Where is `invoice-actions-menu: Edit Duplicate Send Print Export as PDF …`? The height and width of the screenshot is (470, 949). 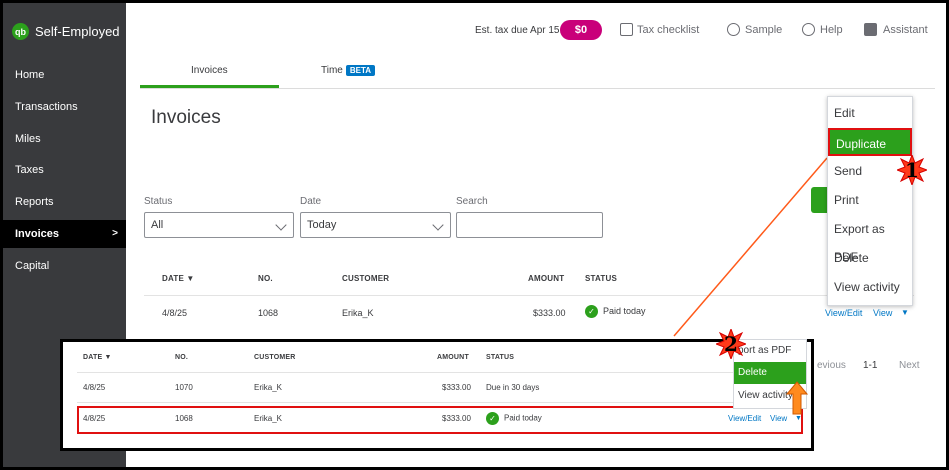 invoice-actions-menu: Edit Duplicate Send Print Export as PDF … is located at coordinates (870, 201).